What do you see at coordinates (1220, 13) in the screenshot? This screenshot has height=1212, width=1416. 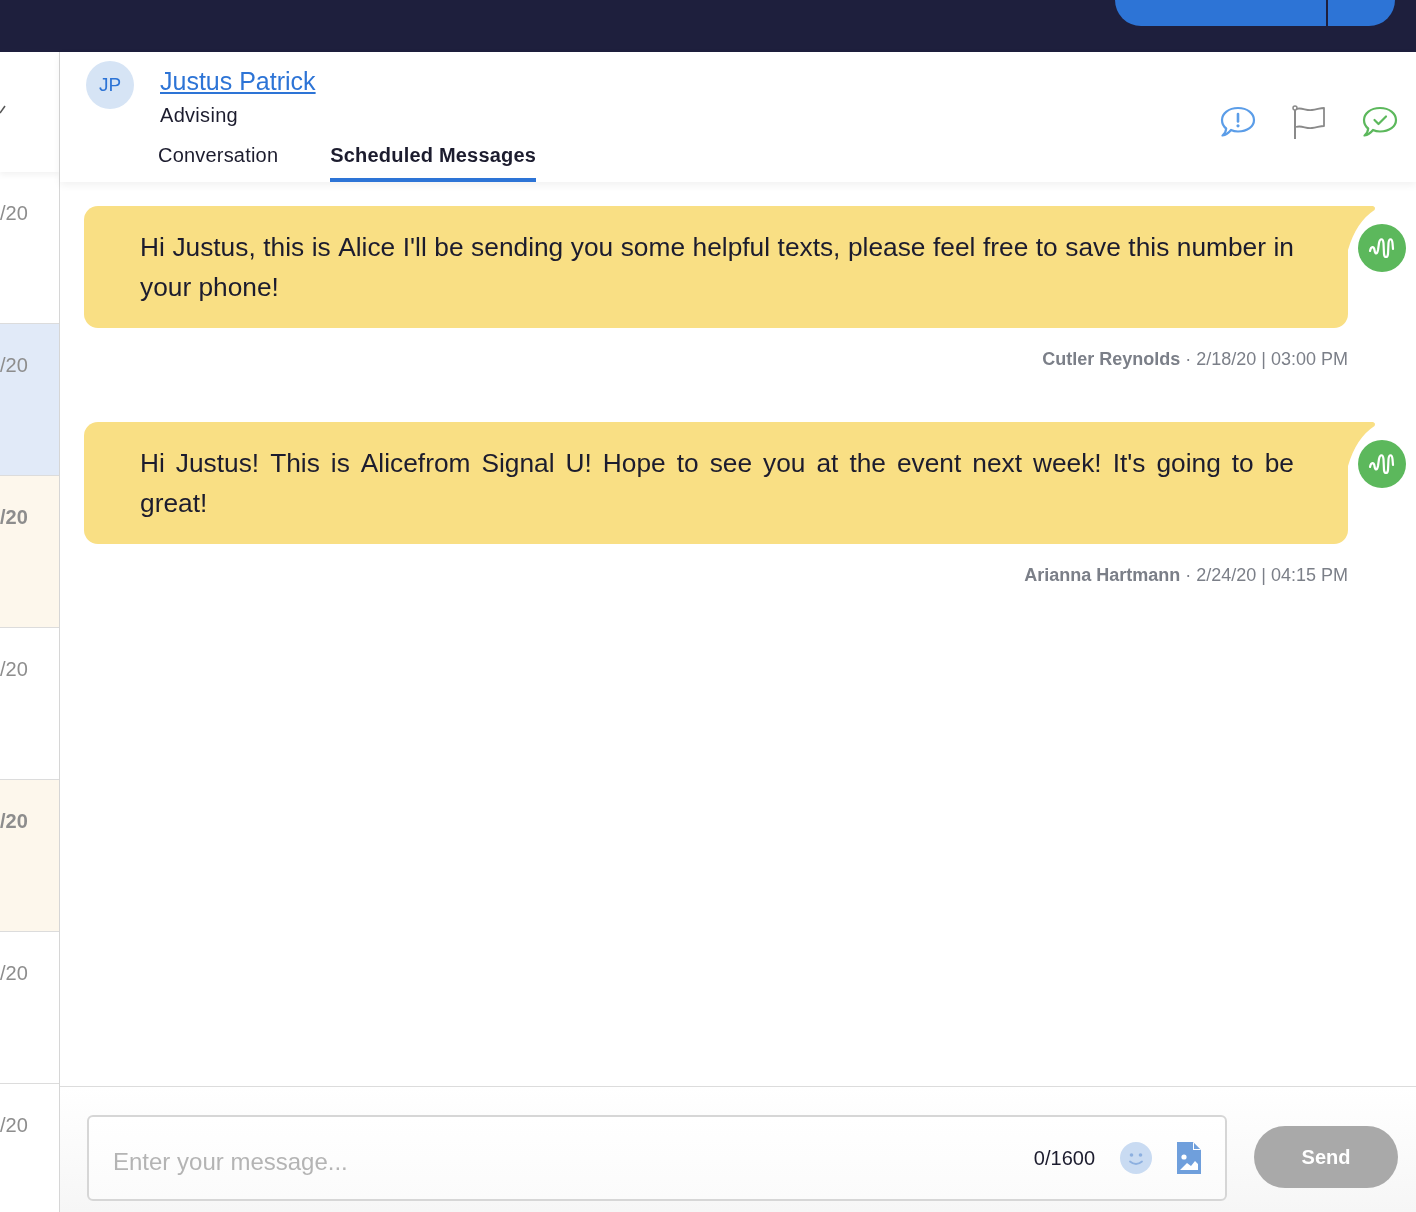 I see `action-button` at bounding box center [1220, 13].